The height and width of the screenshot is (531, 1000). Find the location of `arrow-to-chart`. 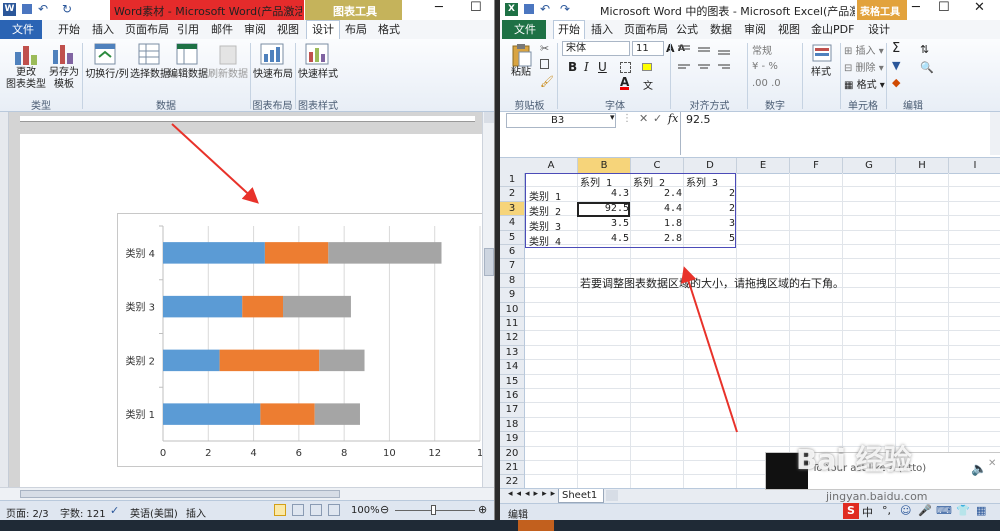

arrow-to-chart is located at coordinates (215, 163).